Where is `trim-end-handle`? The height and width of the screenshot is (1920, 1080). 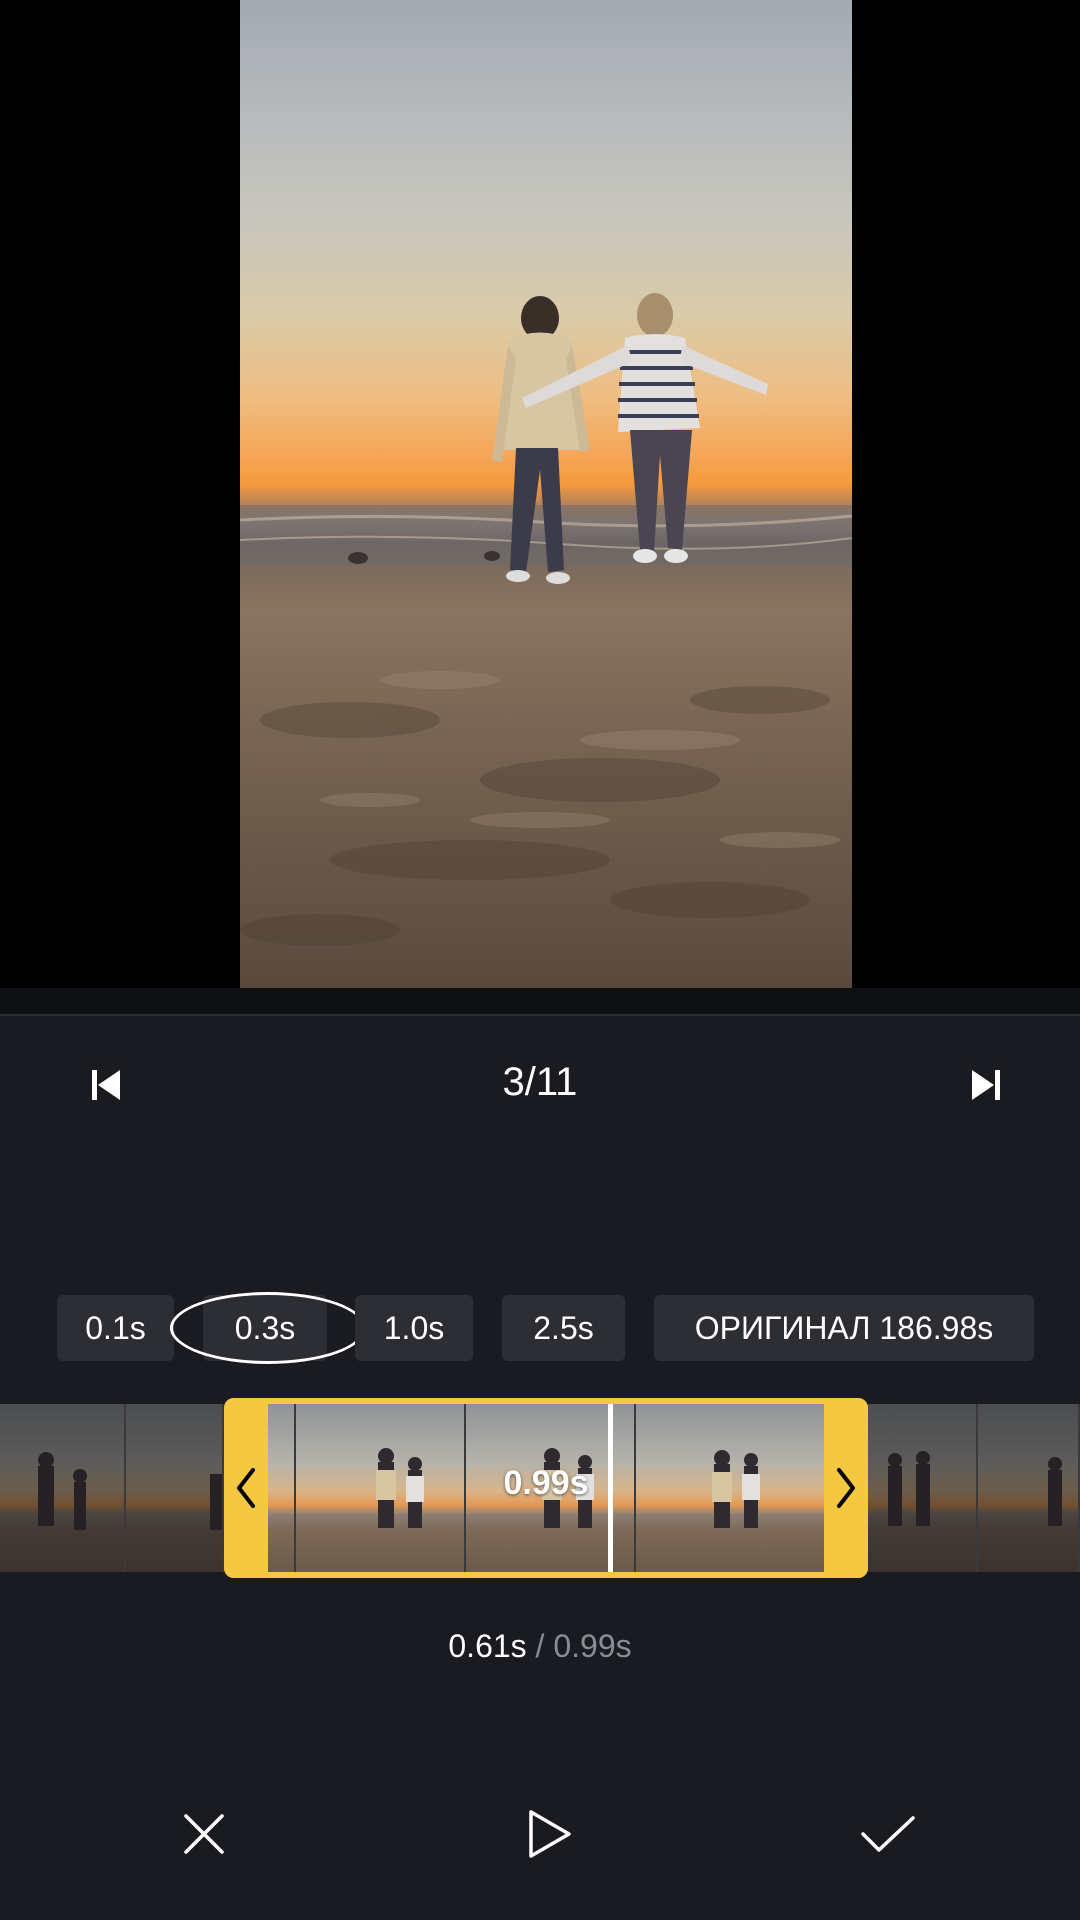
trim-end-handle is located at coordinates (846, 1488).